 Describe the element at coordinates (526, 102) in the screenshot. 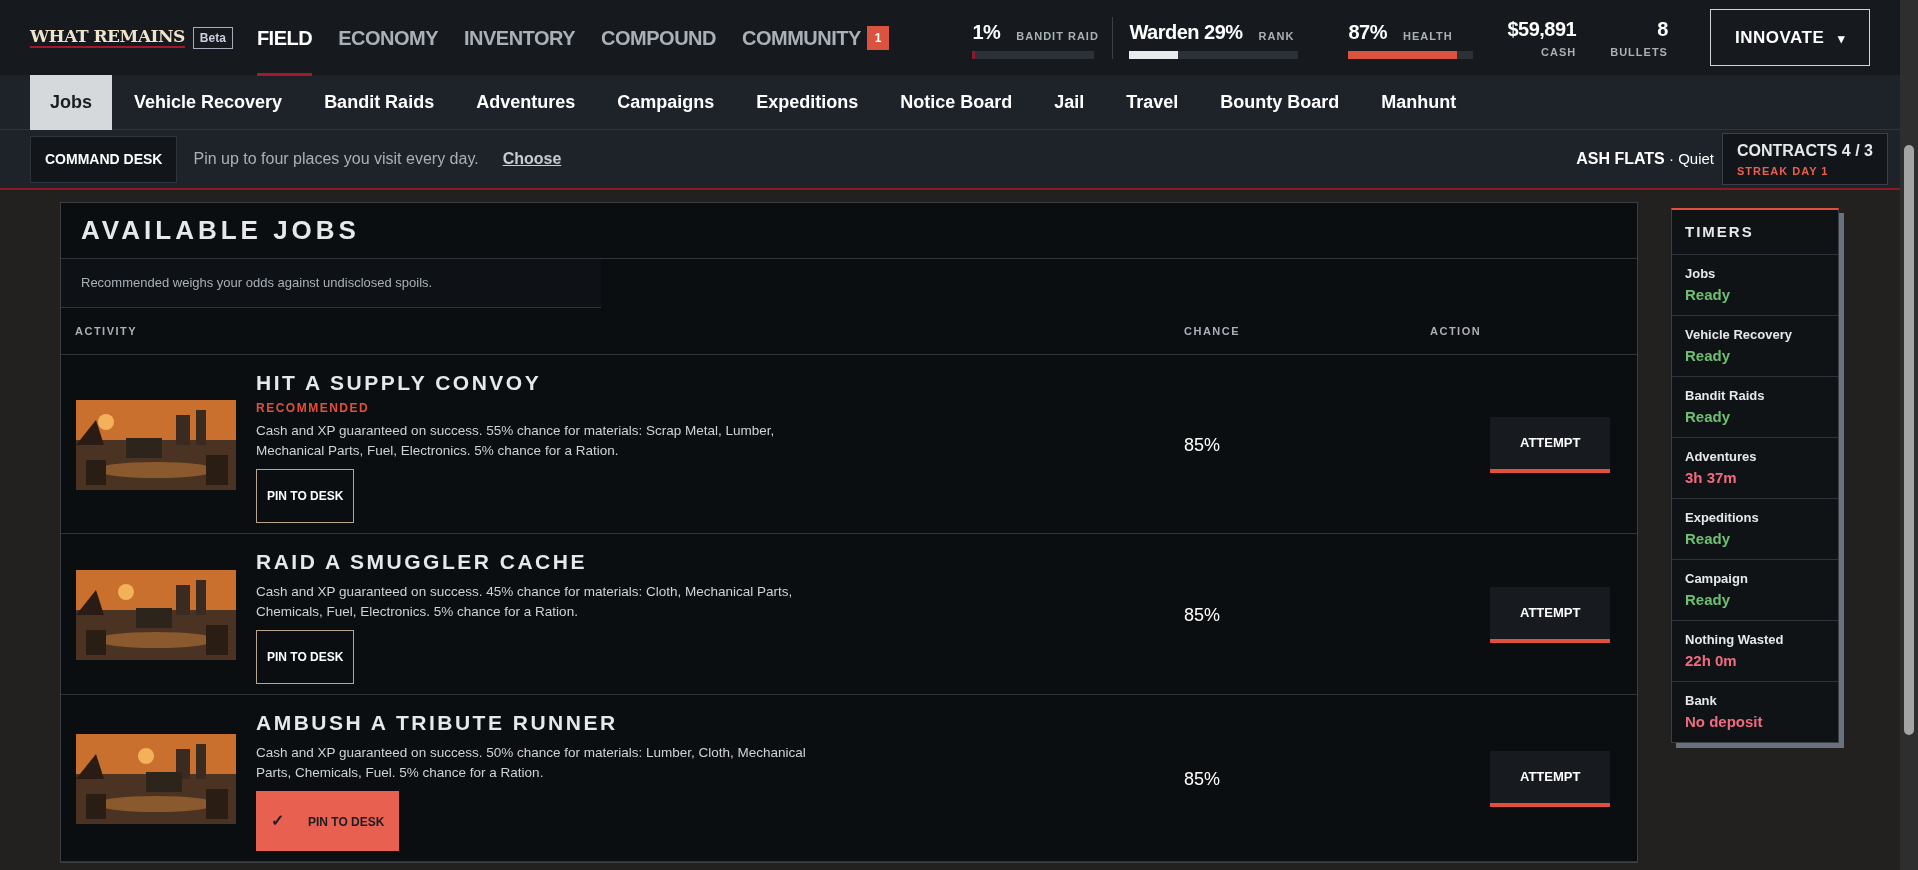

I see `sub-tab: Adventures` at that location.